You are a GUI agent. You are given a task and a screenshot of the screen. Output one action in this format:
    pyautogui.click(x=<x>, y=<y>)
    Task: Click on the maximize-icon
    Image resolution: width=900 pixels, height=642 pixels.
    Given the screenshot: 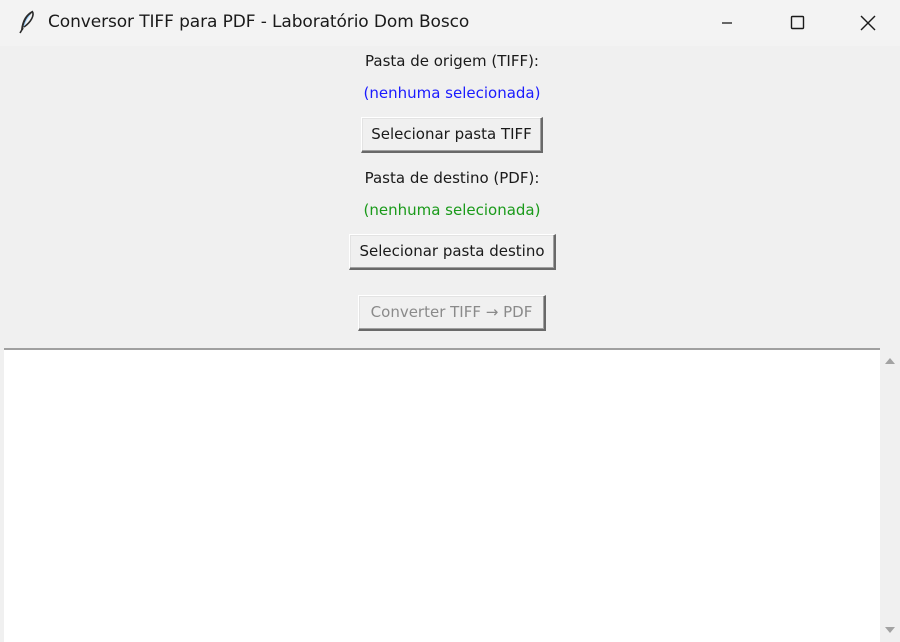 What is the action you would take?
    pyautogui.click(x=797, y=22)
    